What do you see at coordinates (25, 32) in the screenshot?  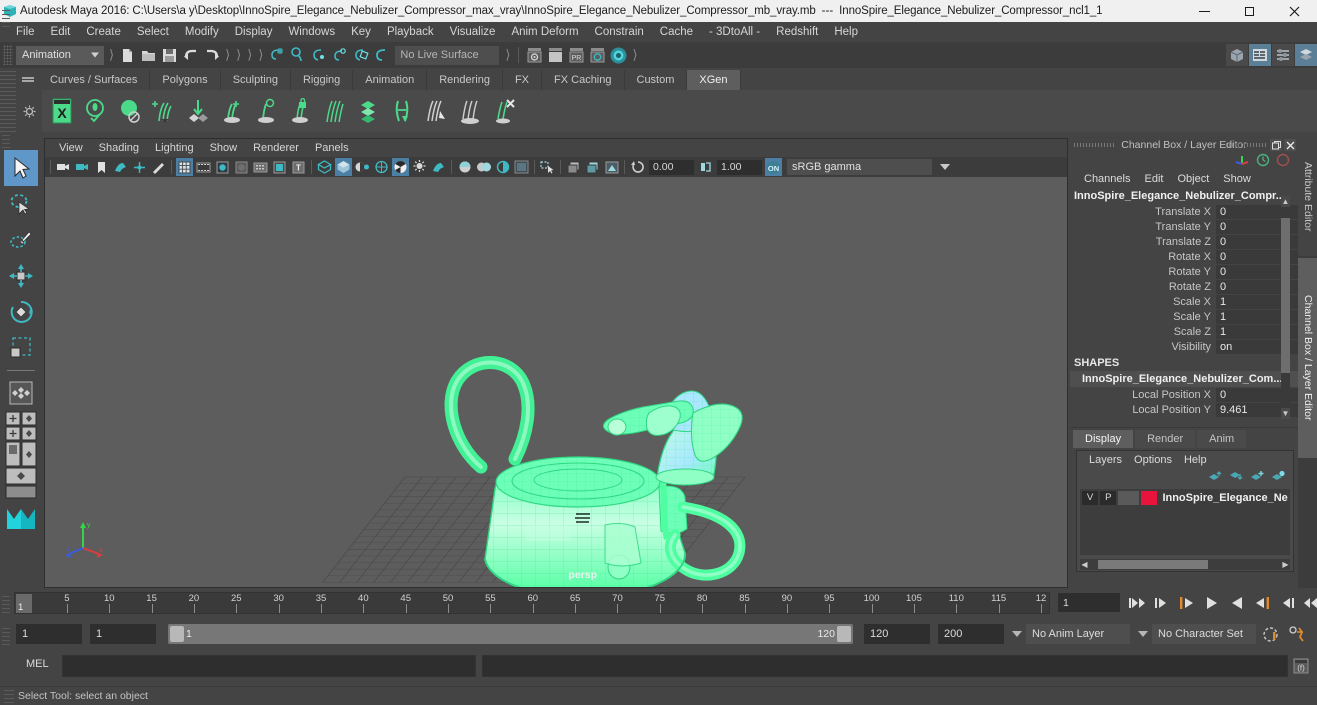 I see `menu-file: File` at bounding box center [25, 32].